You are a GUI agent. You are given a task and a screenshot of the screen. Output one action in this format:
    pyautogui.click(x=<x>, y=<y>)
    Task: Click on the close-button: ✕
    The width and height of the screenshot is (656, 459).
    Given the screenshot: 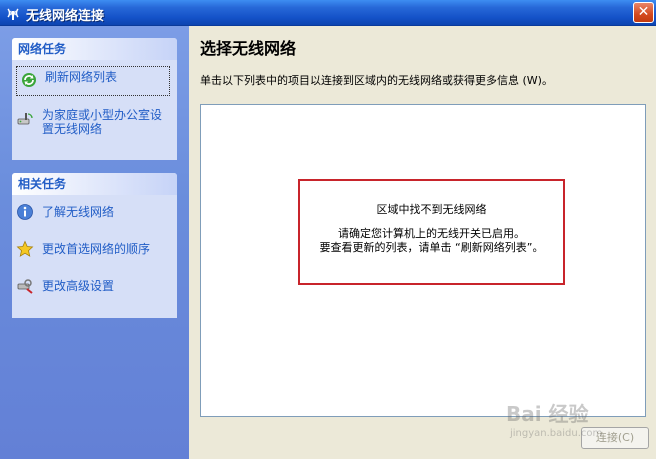 What is the action you would take?
    pyautogui.click(x=643, y=12)
    